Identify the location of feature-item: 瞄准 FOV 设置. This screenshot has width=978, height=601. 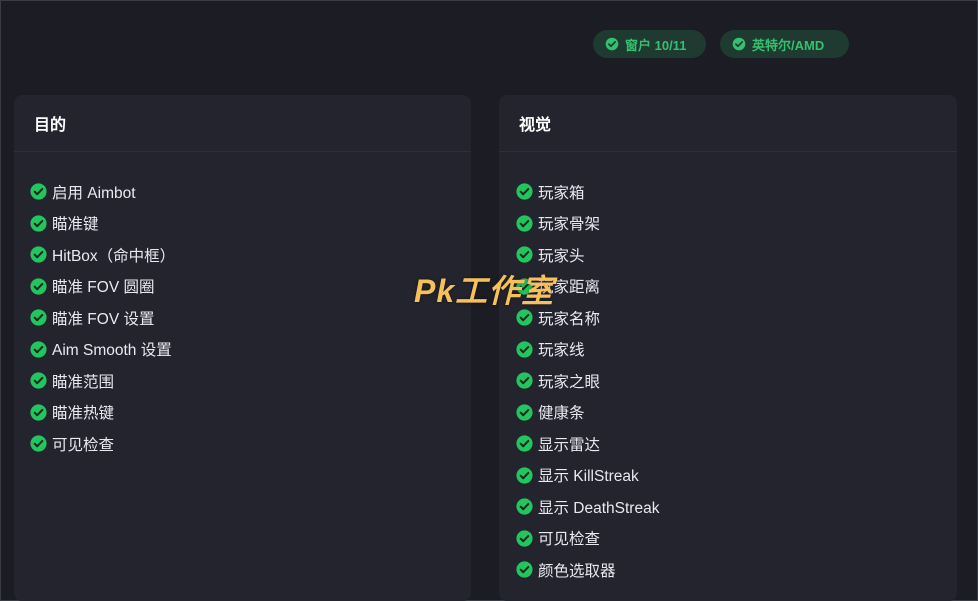
(250, 318).